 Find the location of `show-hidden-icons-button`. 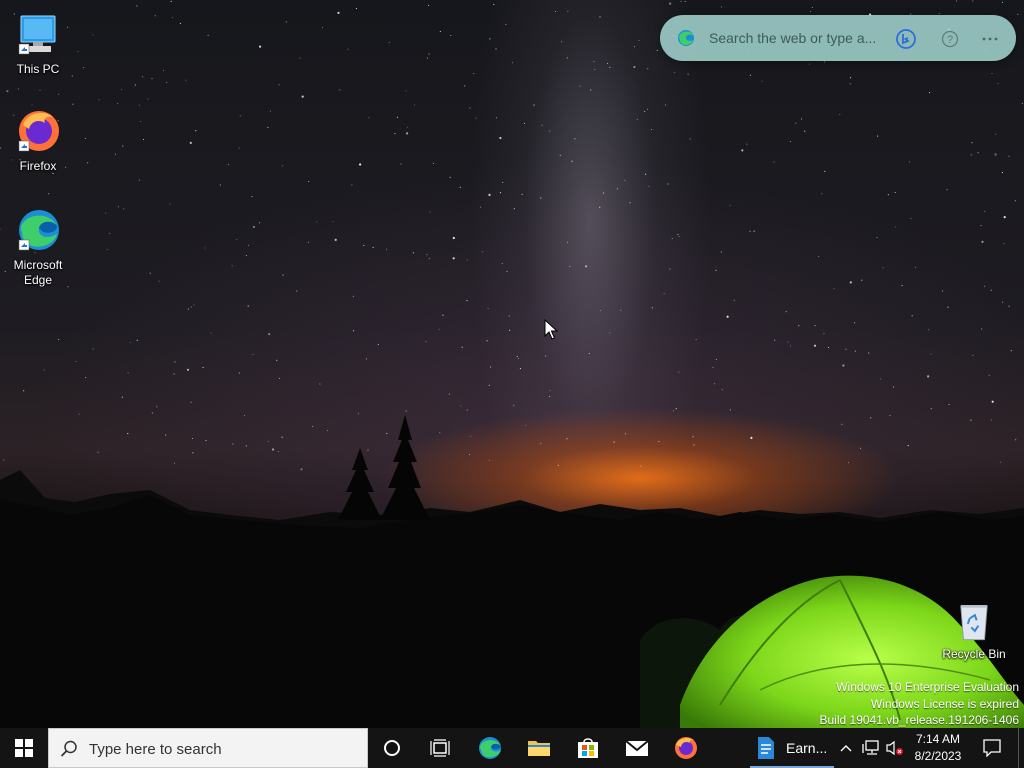

show-hidden-icons-button is located at coordinates (846, 748).